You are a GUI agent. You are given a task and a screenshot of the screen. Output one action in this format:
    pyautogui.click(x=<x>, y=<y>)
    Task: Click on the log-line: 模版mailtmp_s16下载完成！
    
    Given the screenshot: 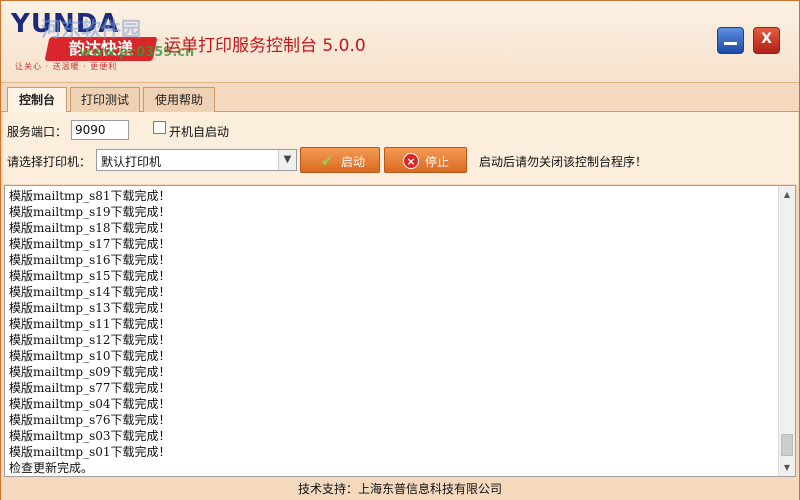 What is the action you would take?
    pyautogui.click(x=90, y=260)
    